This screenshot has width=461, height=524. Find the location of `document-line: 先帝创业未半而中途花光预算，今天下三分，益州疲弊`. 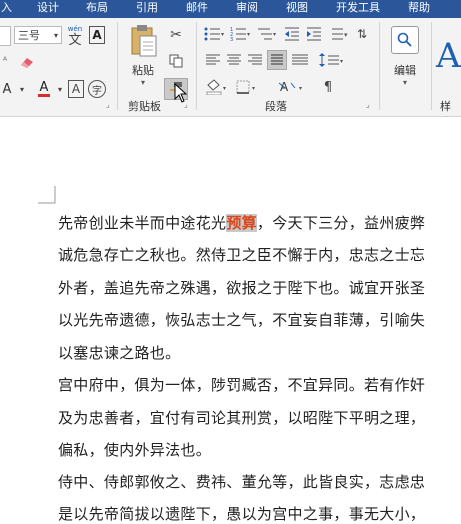

document-line: 先帝创业未半而中途花光预算，今天下三分，益州疲弊 is located at coordinates (241, 222).